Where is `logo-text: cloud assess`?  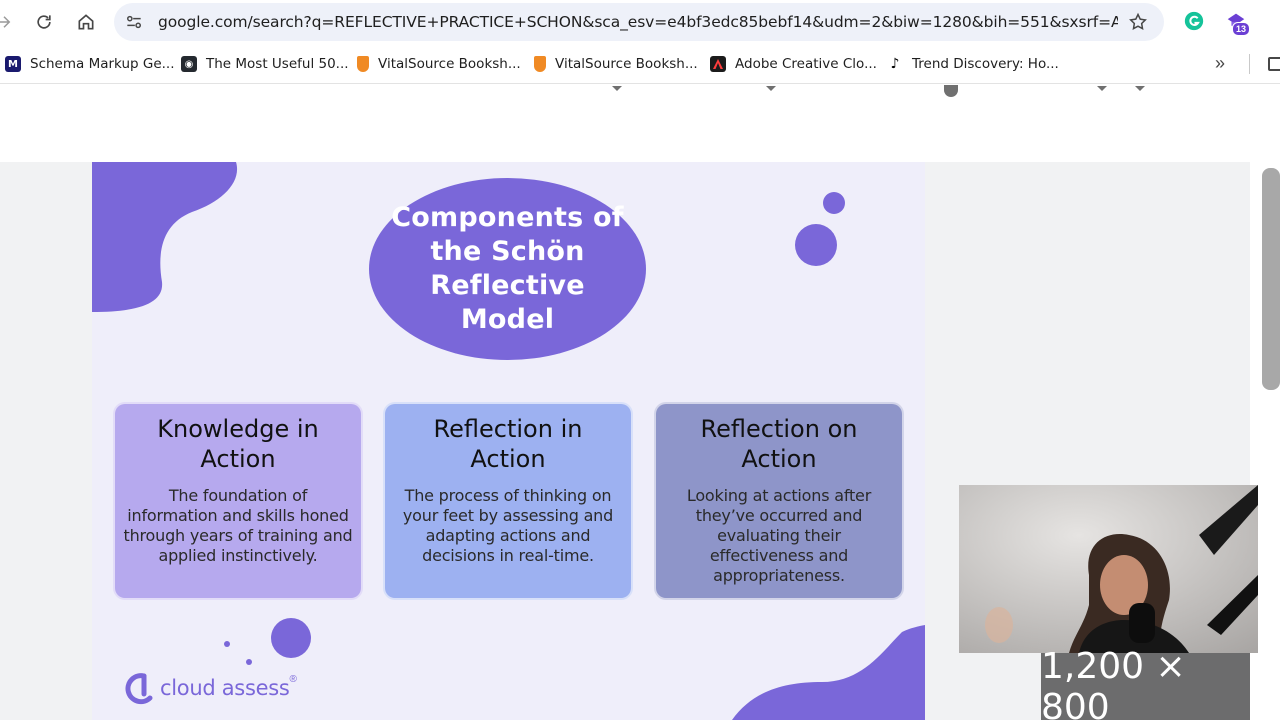
logo-text: cloud assess is located at coordinates (225, 688).